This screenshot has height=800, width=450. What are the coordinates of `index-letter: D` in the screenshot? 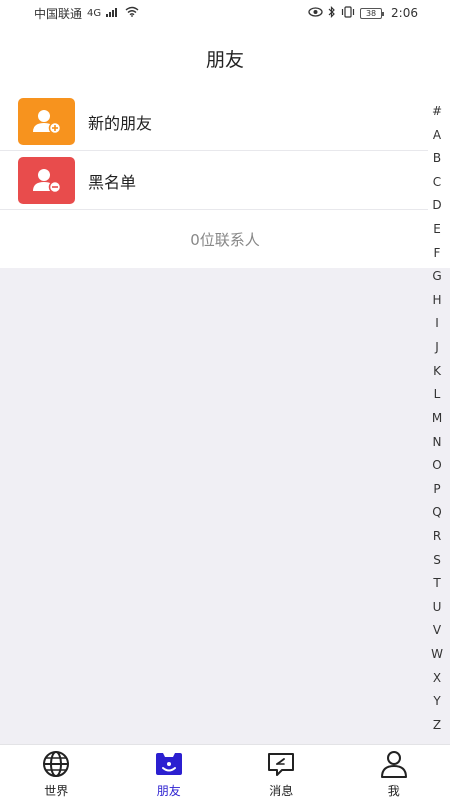 It's located at (436, 205).